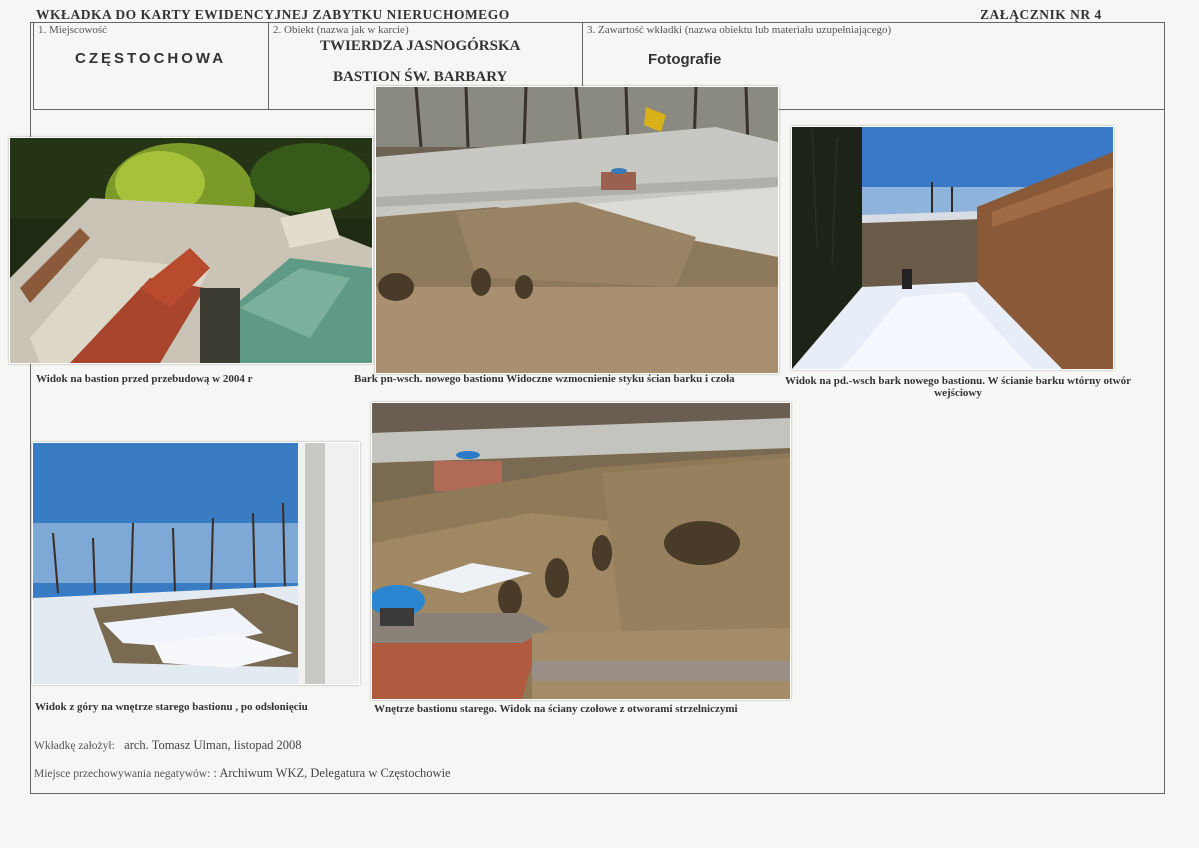 Image resolution: width=1199 pixels, height=848 pixels. I want to click on caption-photo-3-line2: wejściowy, so click(958, 393).